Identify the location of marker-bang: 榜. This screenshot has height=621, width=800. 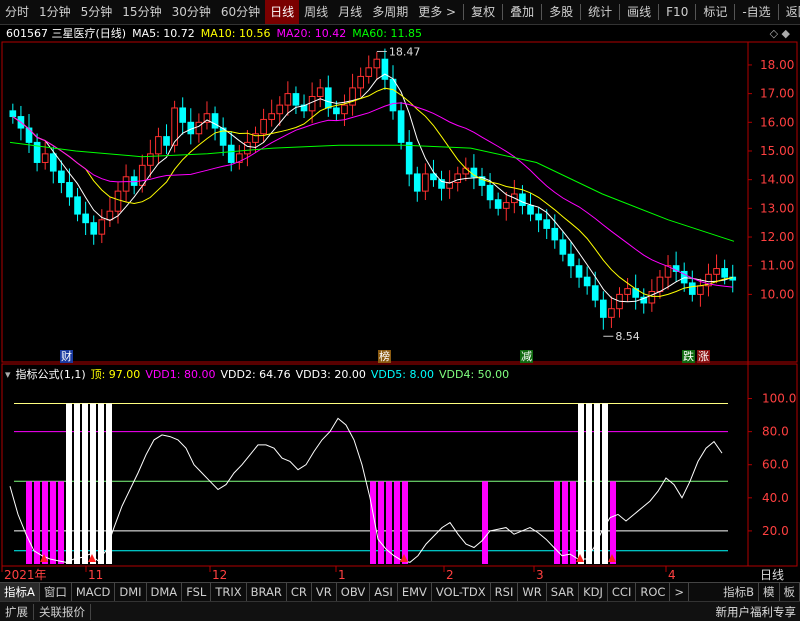
(384, 356).